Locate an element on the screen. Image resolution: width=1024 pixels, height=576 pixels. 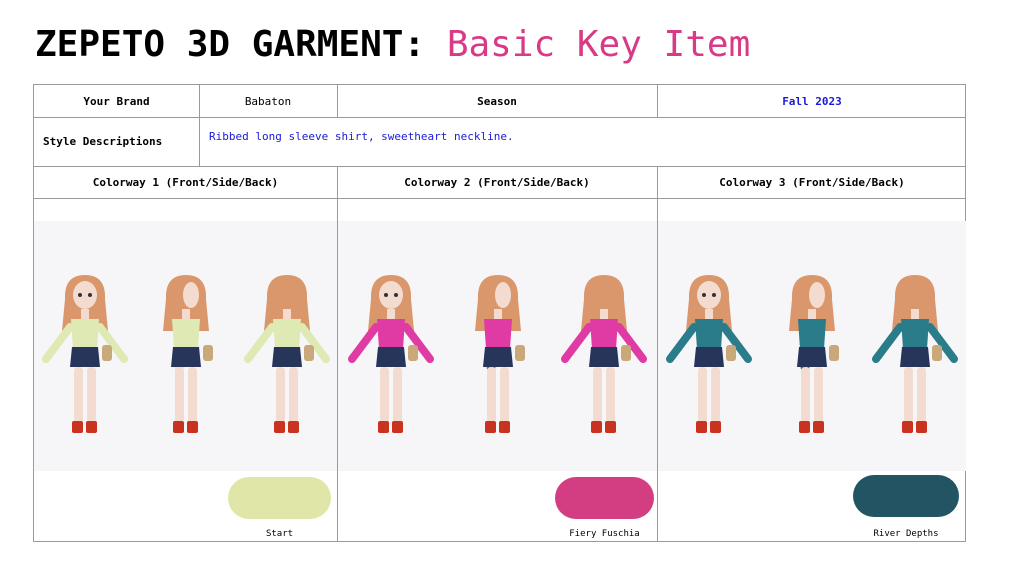
colorway-2-renders is located at coordinates (497, 346).